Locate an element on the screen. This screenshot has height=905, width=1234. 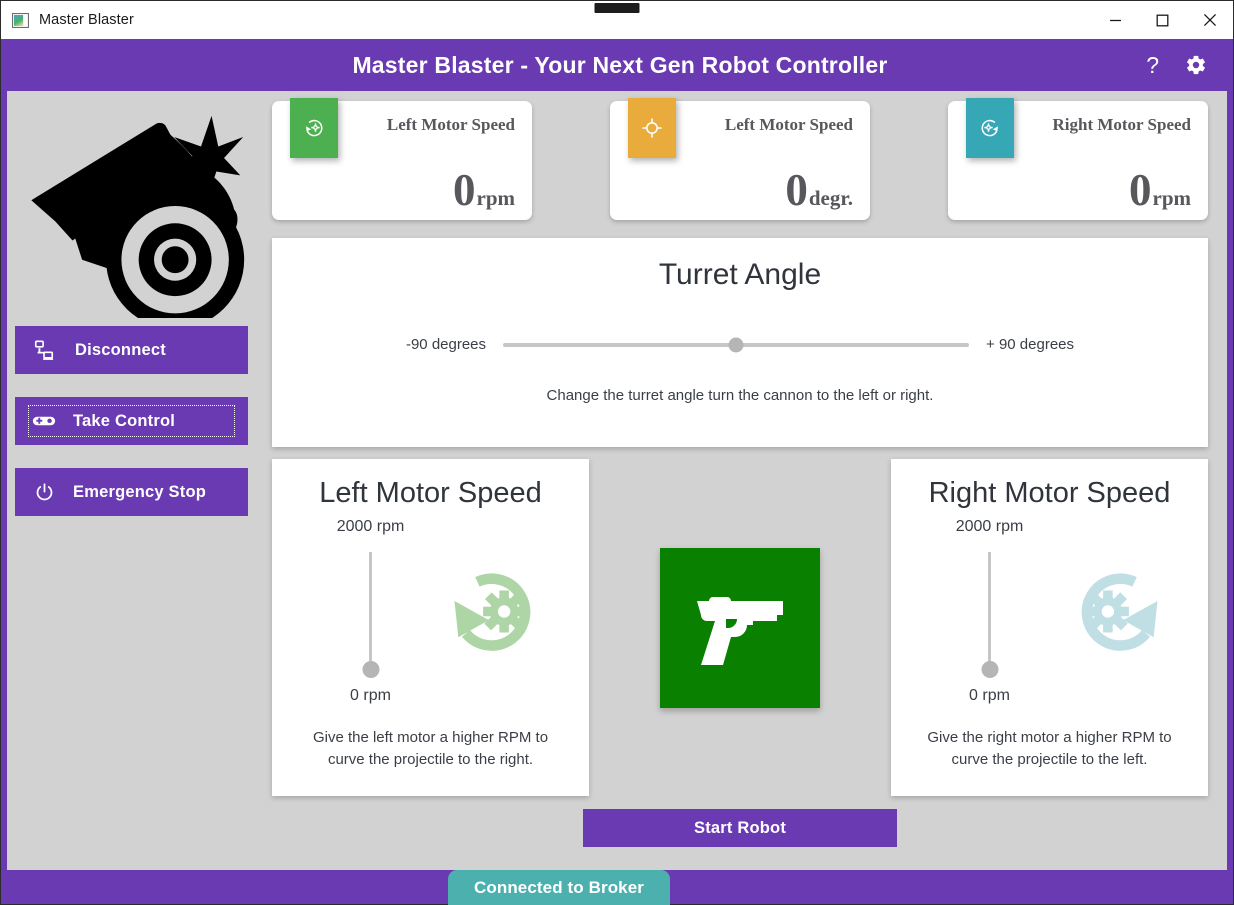
turret-angle-title: Turret Angle is located at coordinates (740, 274).